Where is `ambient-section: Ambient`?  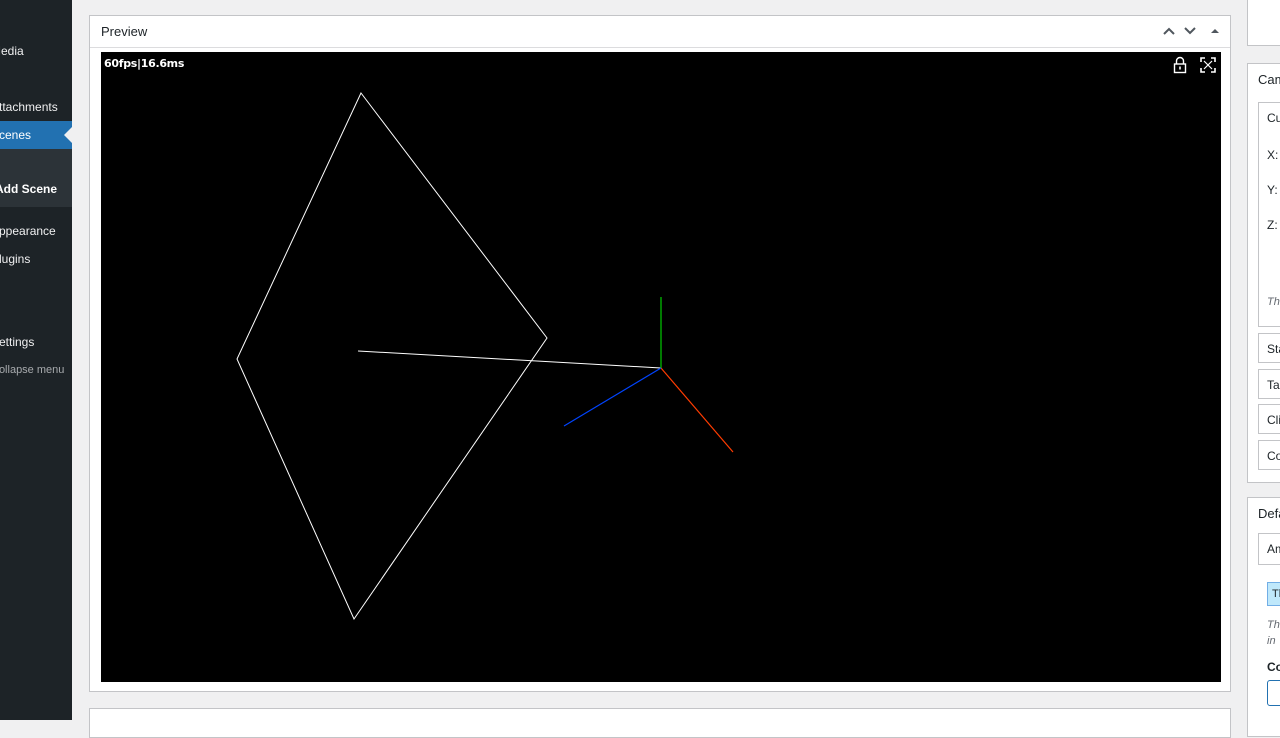
ambient-section: Ambient is located at coordinates (1269, 549).